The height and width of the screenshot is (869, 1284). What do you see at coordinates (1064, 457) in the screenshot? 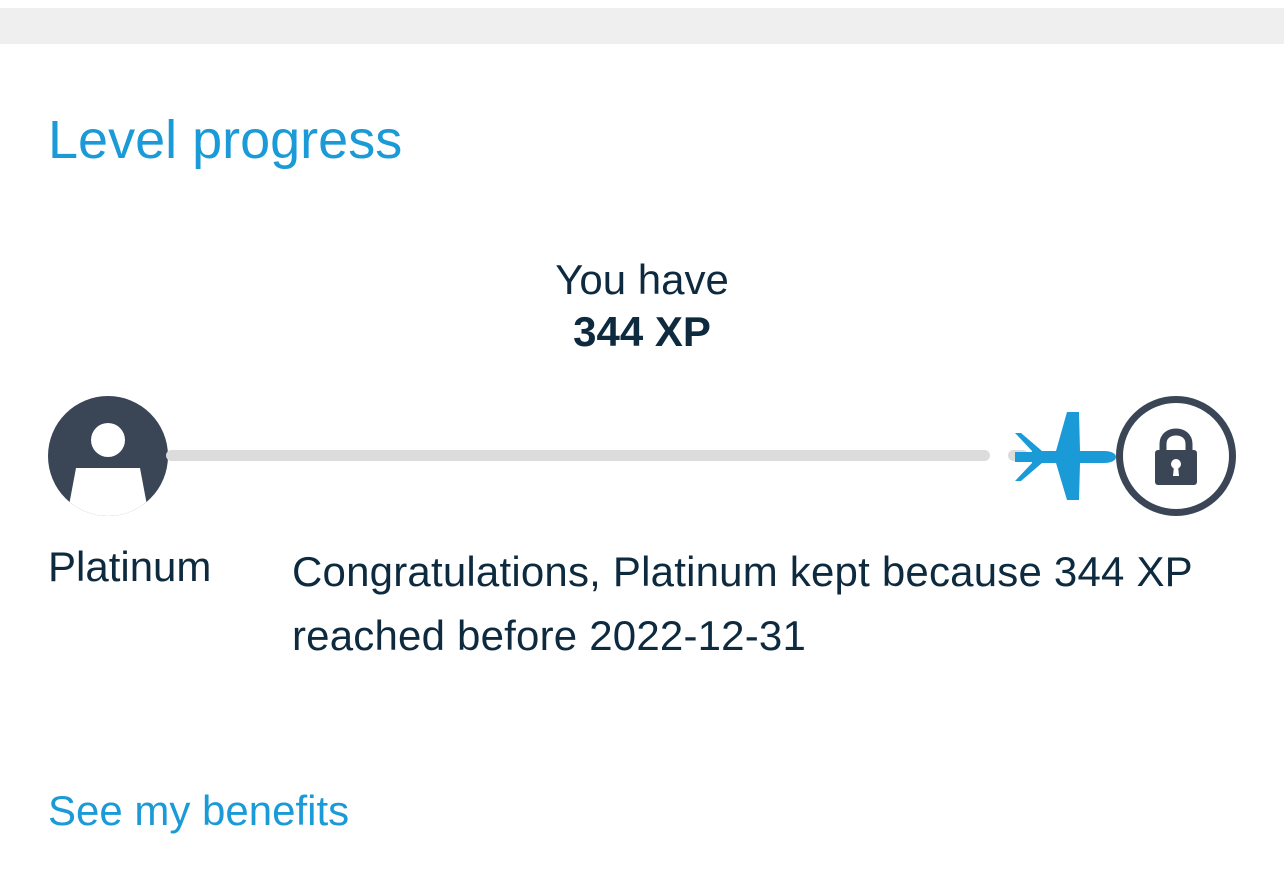
I see `airplane-icon` at bounding box center [1064, 457].